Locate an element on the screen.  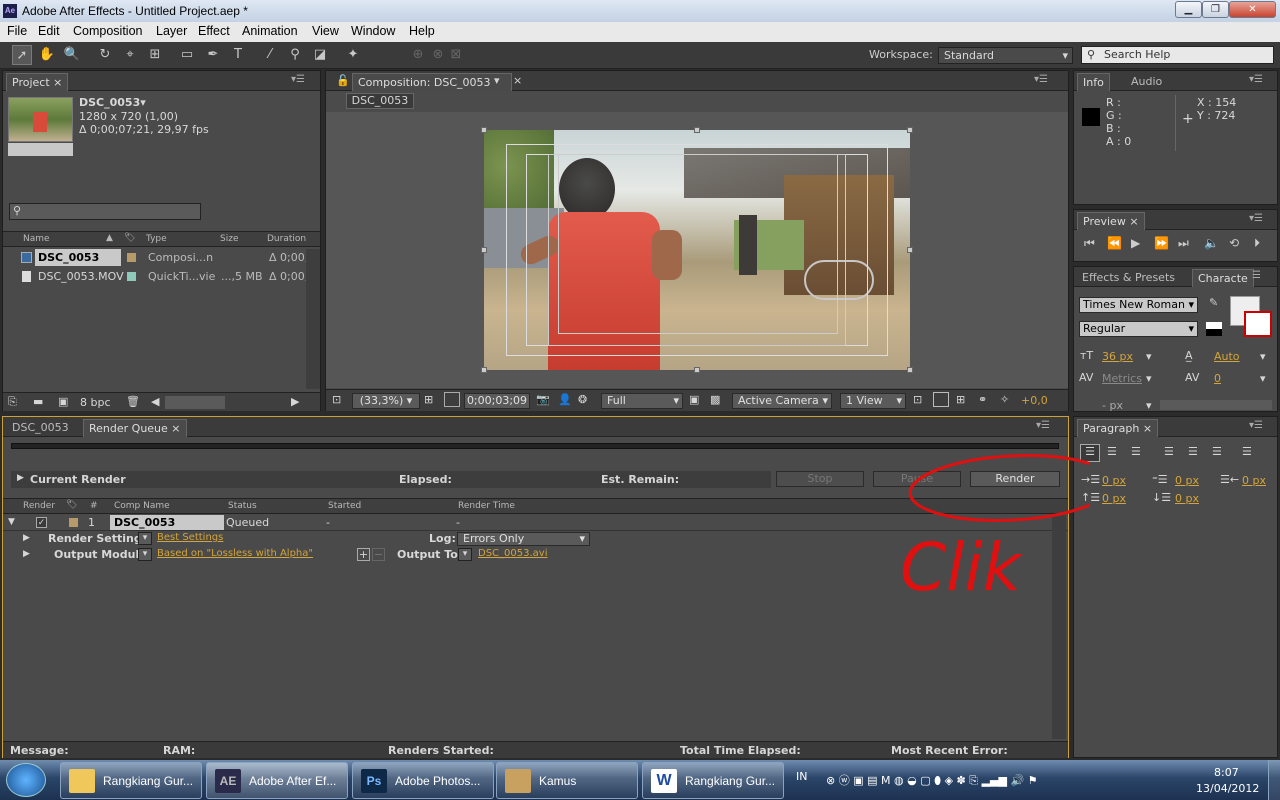
tab-preview: Preview × is located at coordinates (1111, 221).